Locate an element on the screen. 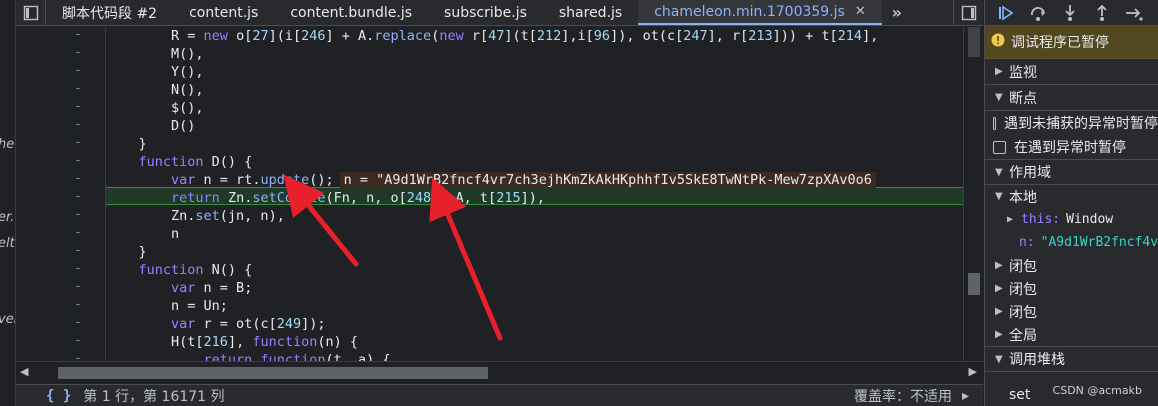  left-panel-text: ver is located at coordinates (7, 319).